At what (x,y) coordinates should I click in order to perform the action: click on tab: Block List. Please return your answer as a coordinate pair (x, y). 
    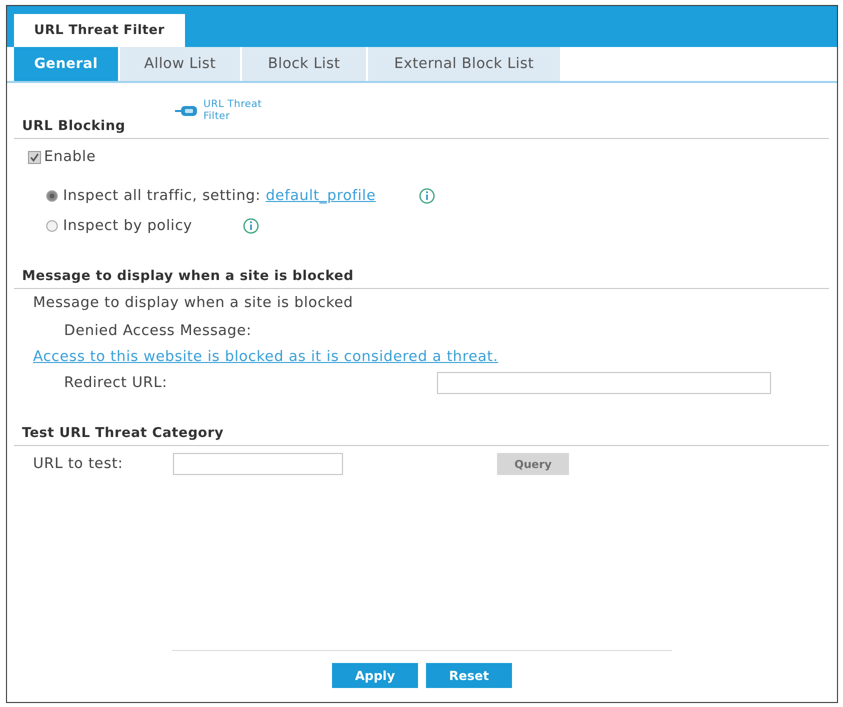
    Looking at the image, I should click on (304, 64).